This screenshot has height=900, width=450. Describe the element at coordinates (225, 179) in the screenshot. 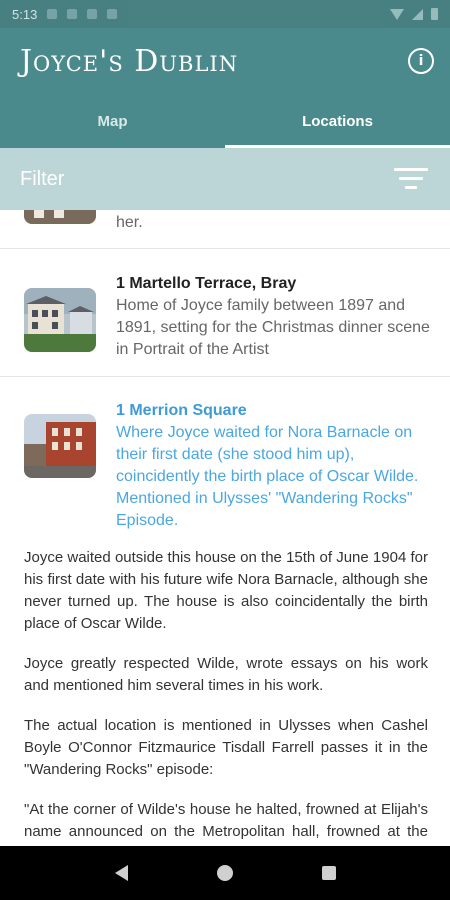

I see `filter-bar: Filter` at that location.